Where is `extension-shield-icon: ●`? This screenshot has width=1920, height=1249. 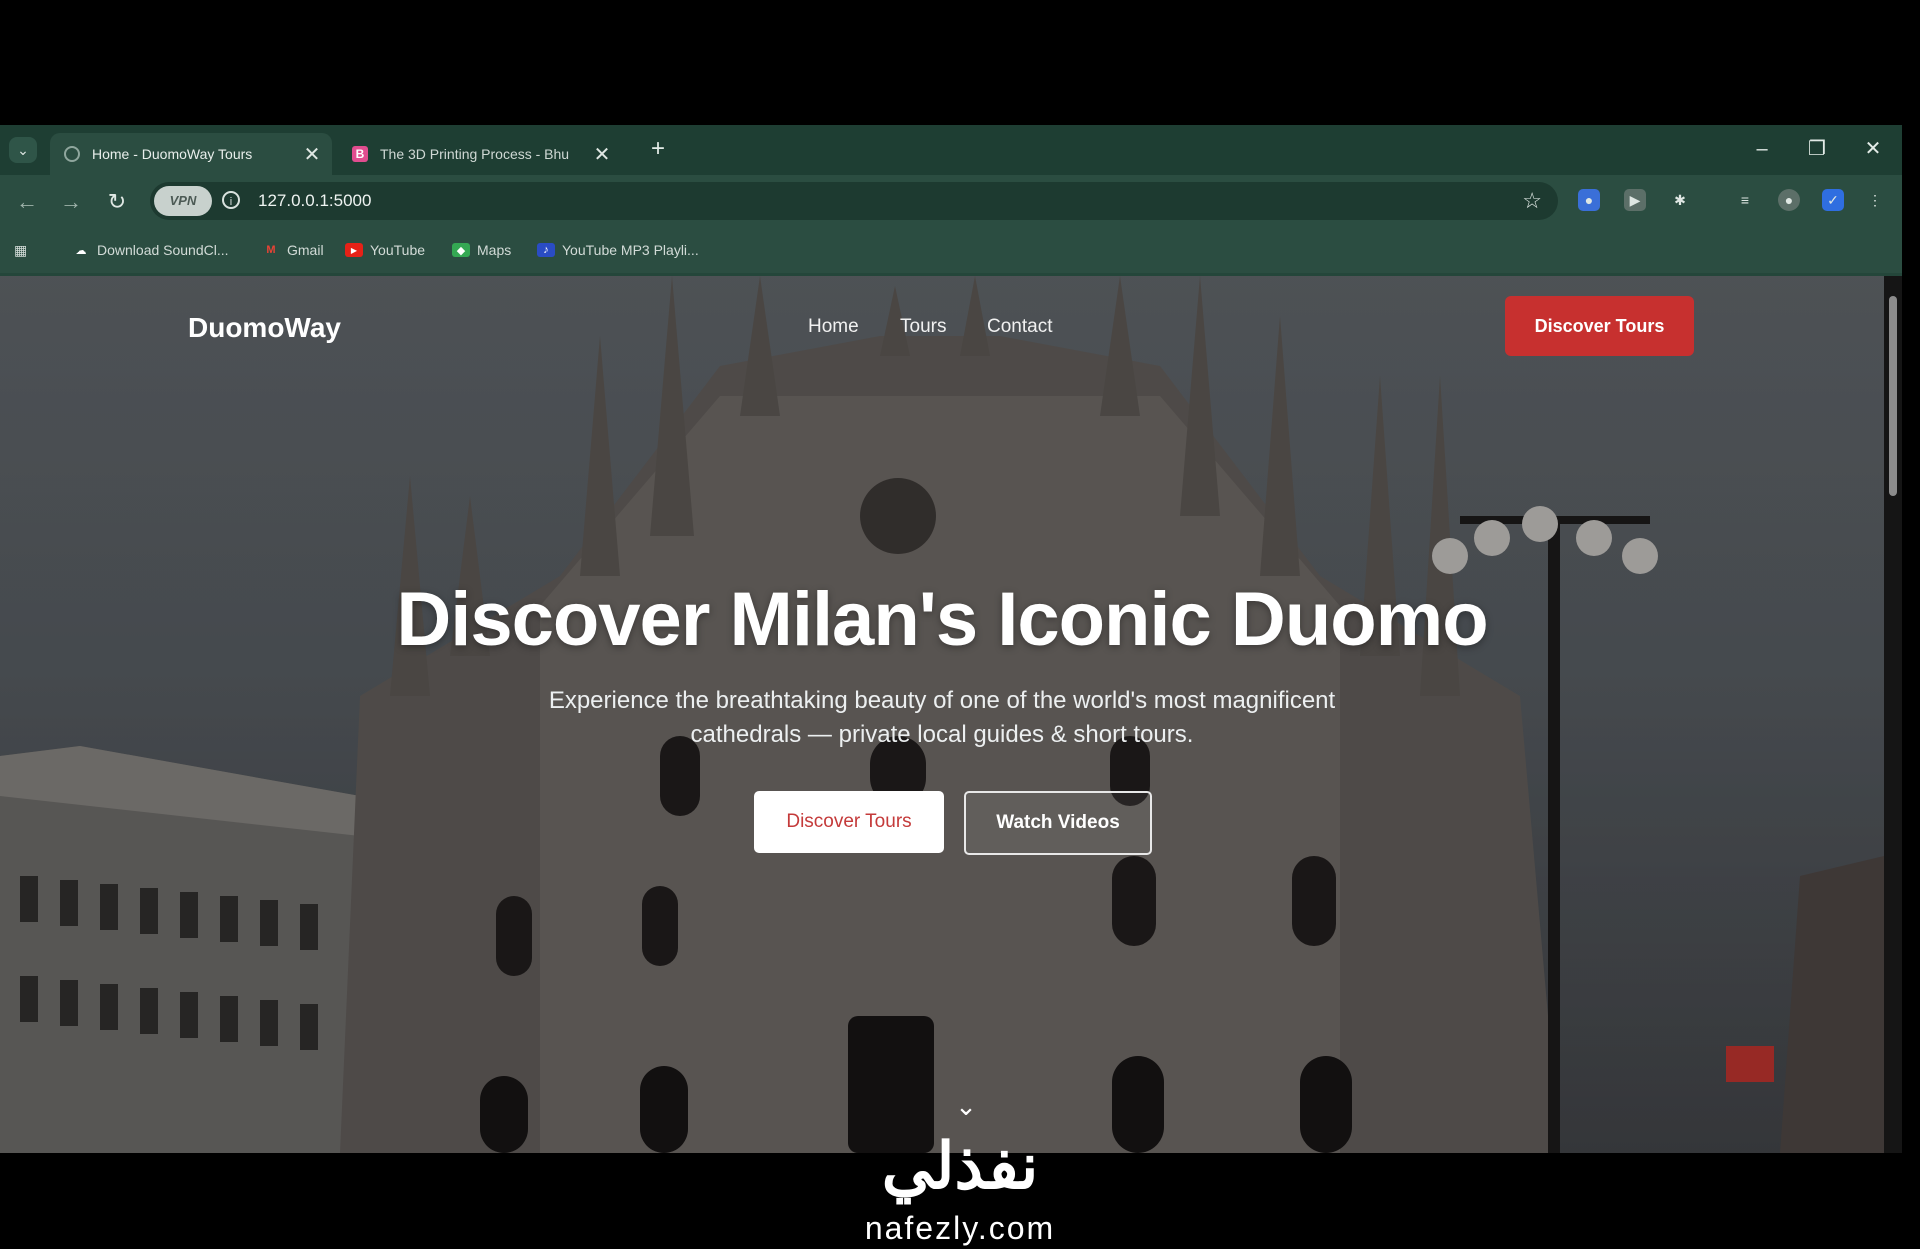
extension-shield-icon: ● is located at coordinates (1589, 200).